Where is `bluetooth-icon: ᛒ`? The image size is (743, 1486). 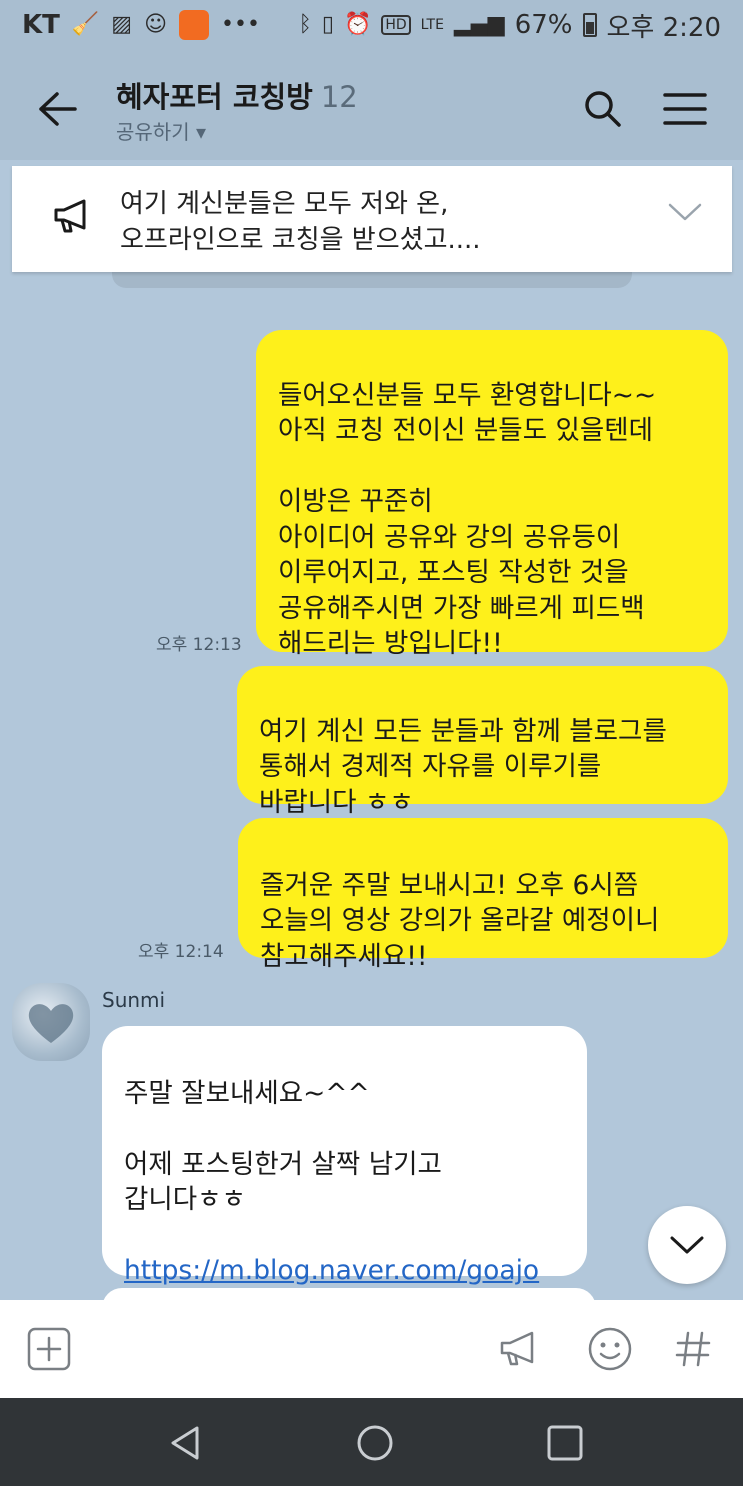 bluetooth-icon: ᛒ is located at coordinates (305, 24).